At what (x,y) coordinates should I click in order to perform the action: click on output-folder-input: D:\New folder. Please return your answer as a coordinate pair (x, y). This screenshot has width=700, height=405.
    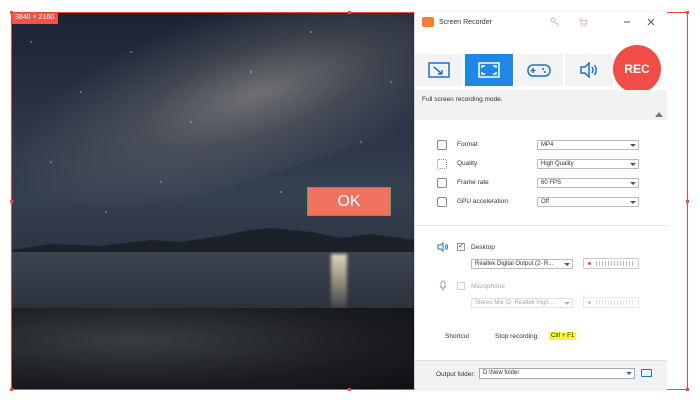
    Looking at the image, I should click on (557, 373).